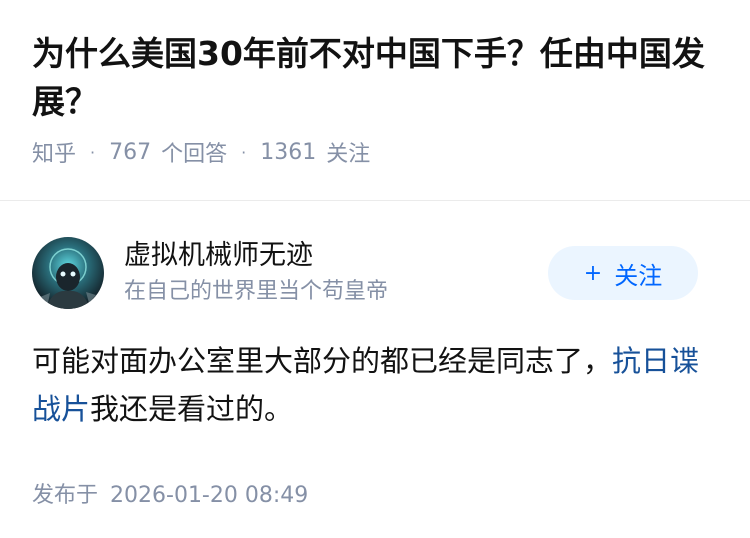  What do you see at coordinates (65, 495) in the screenshot?
I see `published-label: 发布于` at bounding box center [65, 495].